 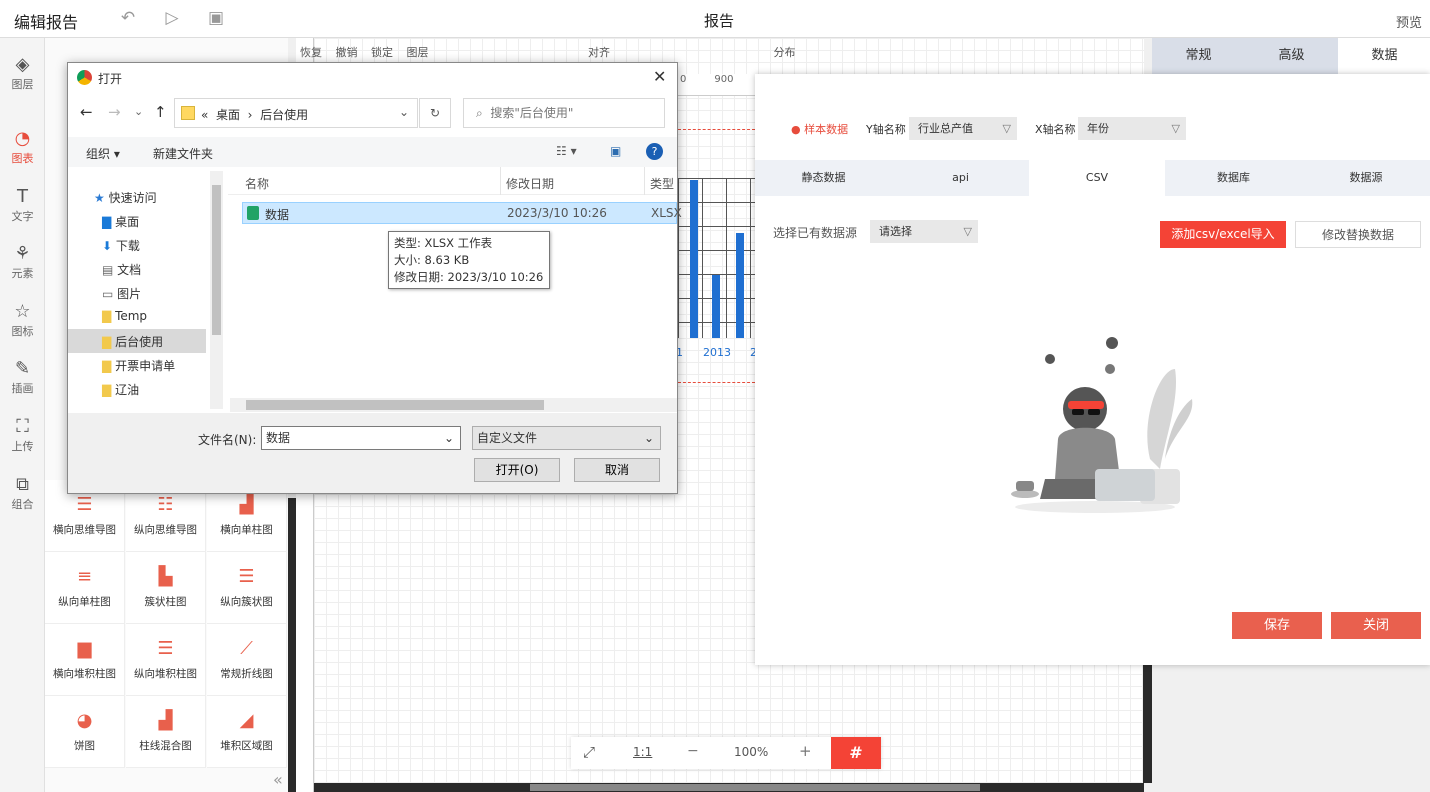 I want to click on breadcrumb-item: 后台使用, so click(x=284, y=115).